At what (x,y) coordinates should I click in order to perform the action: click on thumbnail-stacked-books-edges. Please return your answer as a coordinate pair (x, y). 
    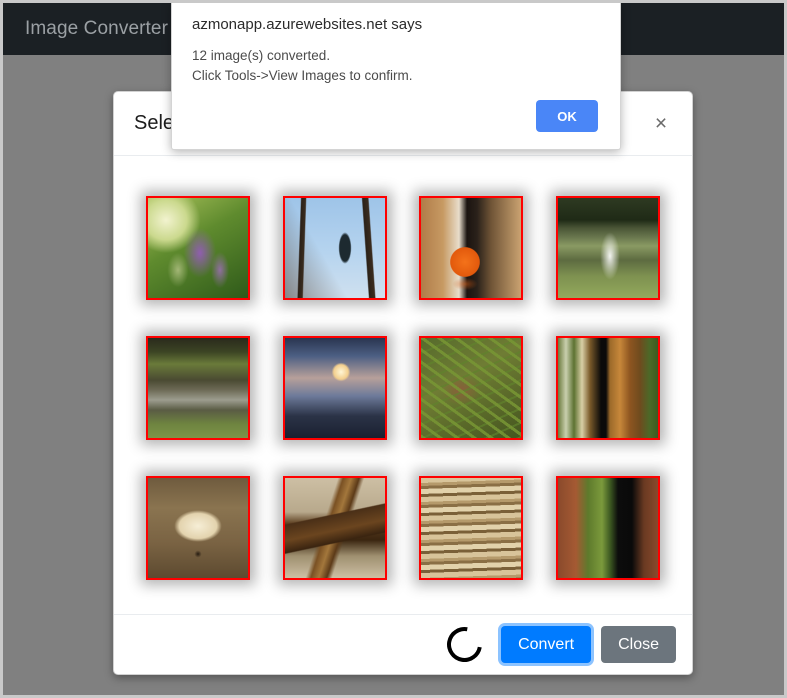
    Looking at the image, I should click on (471, 528).